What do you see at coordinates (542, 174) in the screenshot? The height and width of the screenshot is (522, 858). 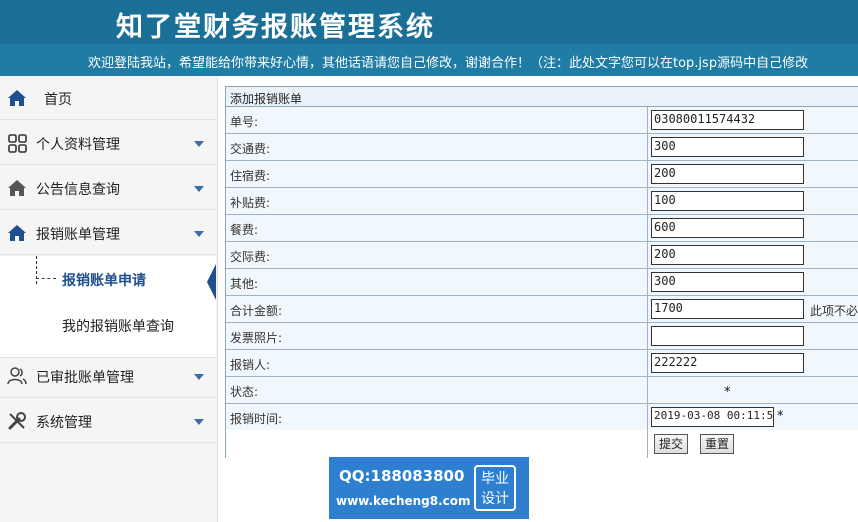 I see `form-row: 住宿费: 200` at bounding box center [542, 174].